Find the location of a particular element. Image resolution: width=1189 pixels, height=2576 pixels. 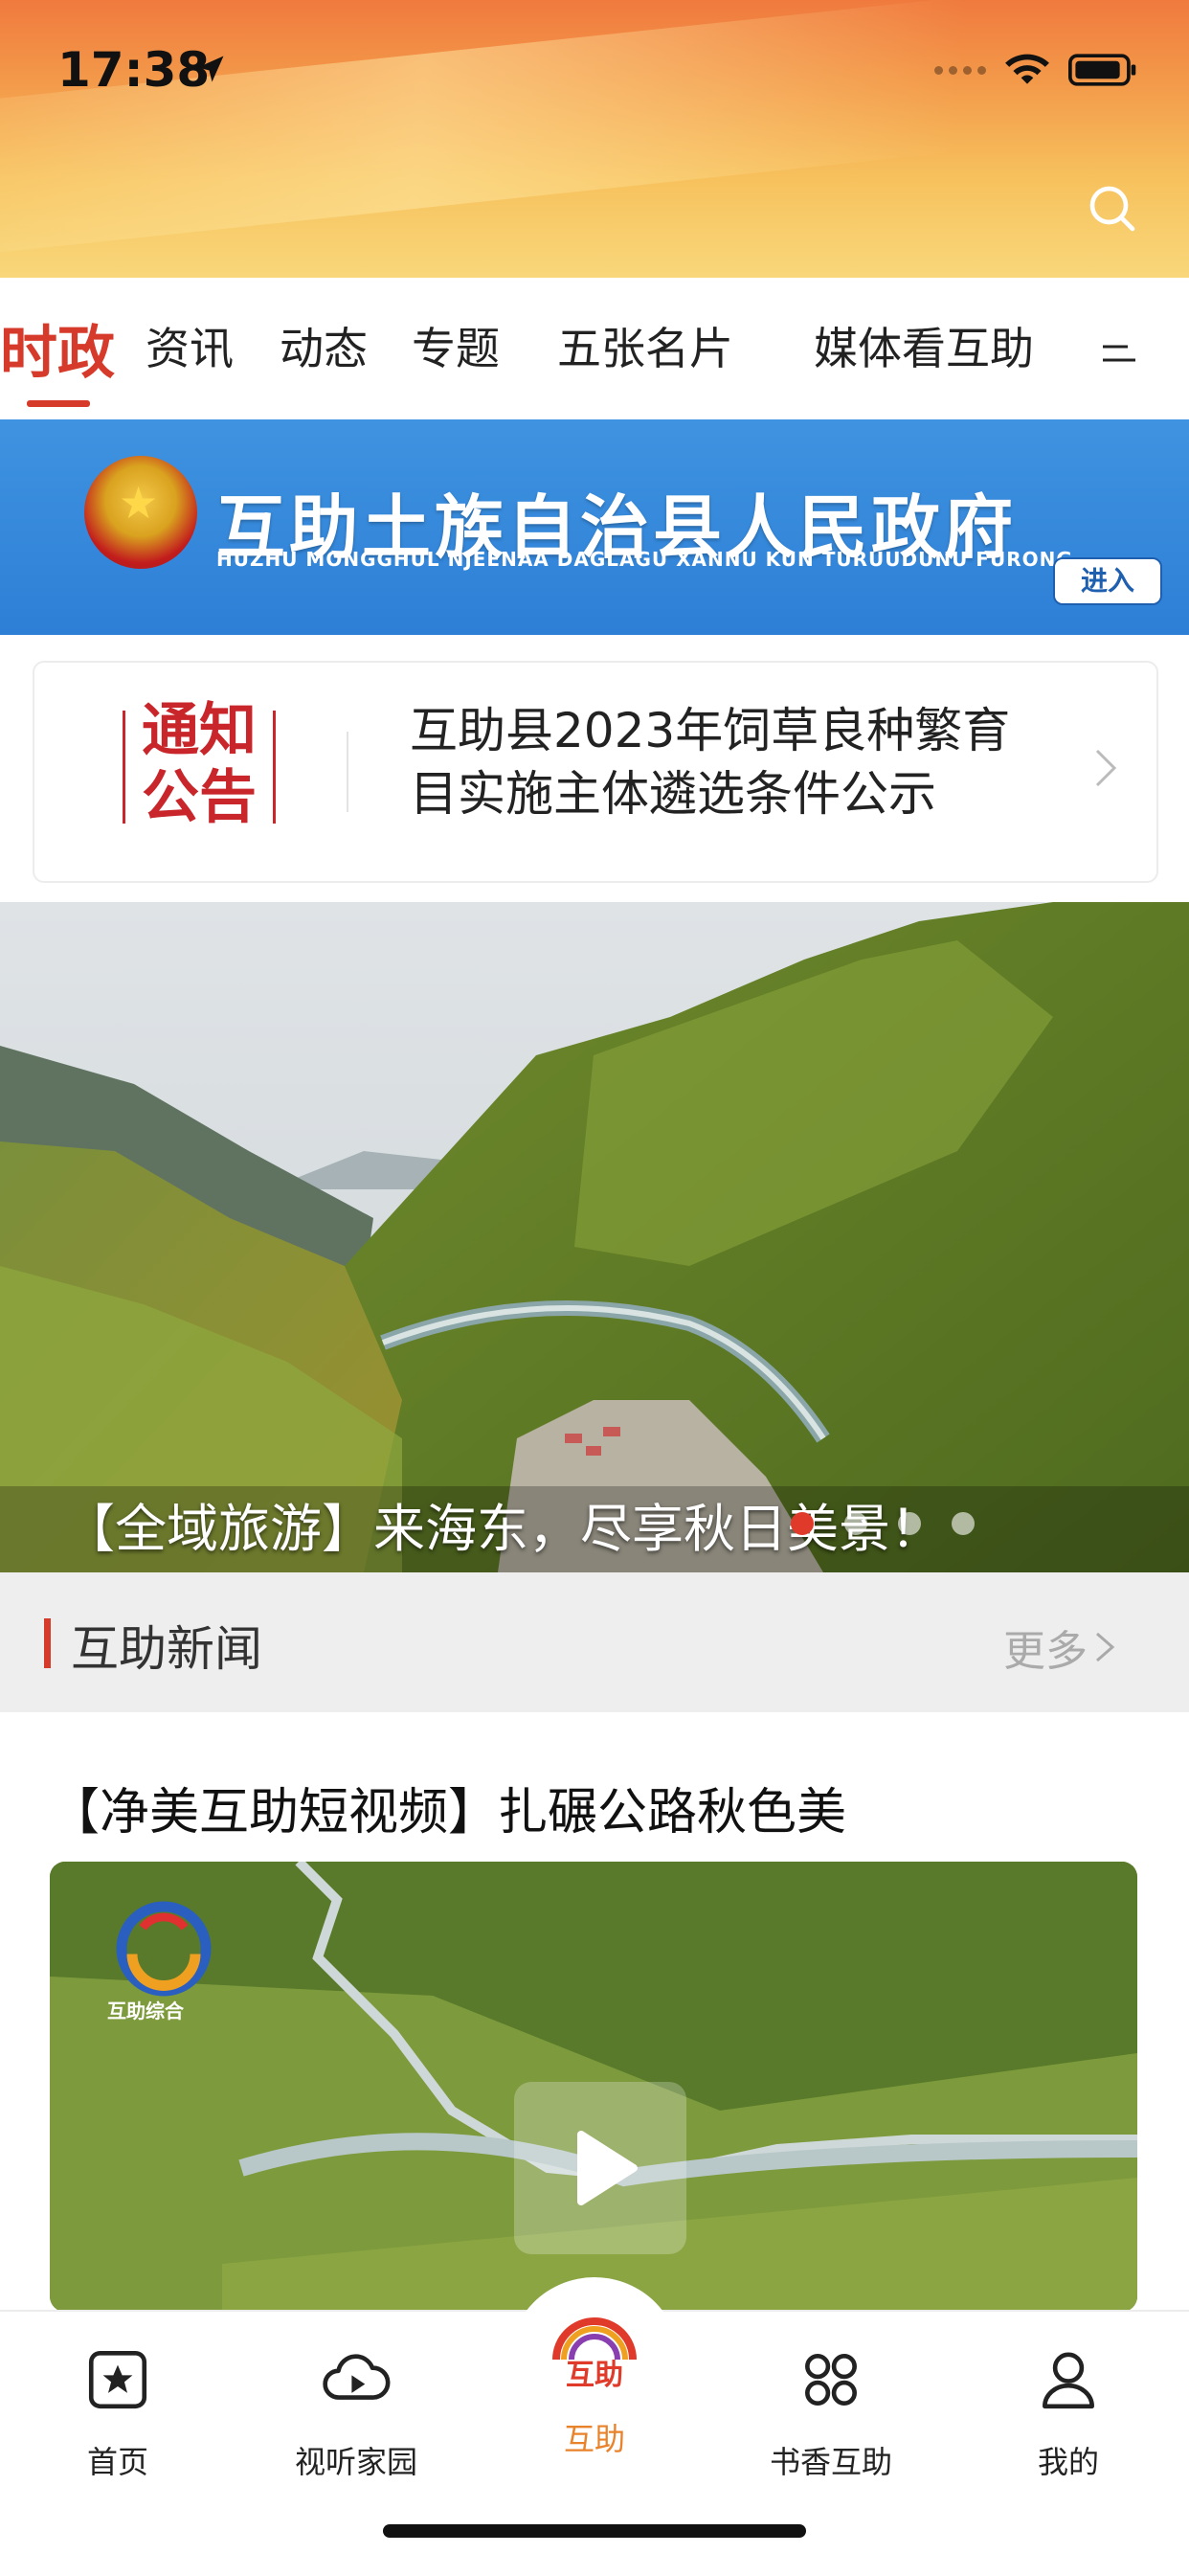

nav-profile-label: 我的 is located at coordinates (1068, 2462).